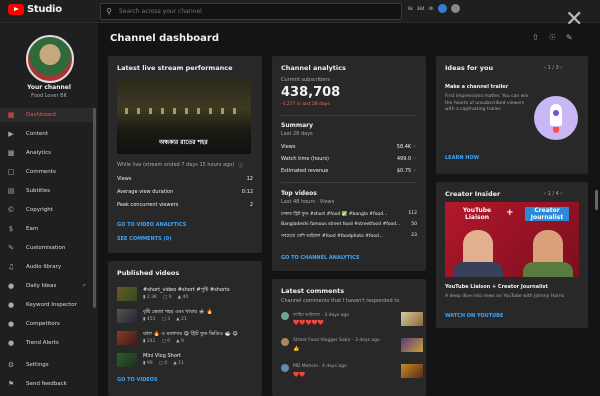  I want to click on see-comments-link: SEE COMMENTS (0), so click(144, 239).